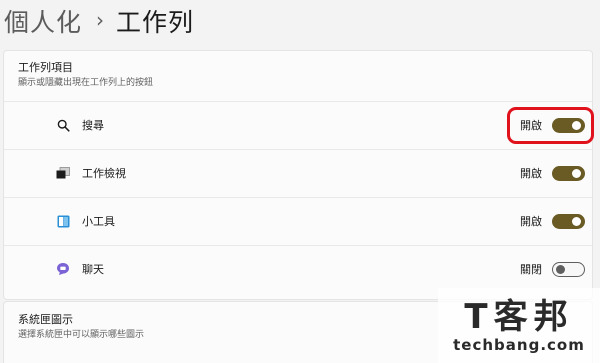  Describe the element at coordinates (104, 173) in the screenshot. I see `setting-label: 工作檢視` at that location.